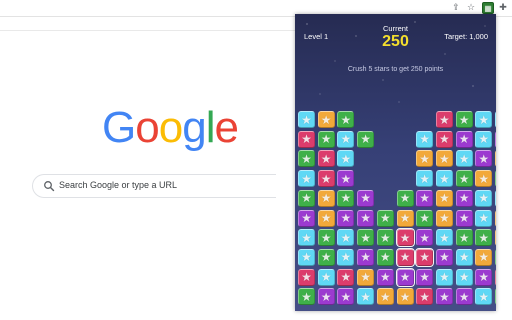 This screenshot has height=320, width=512. What do you see at coordinates (503, 8) in the screenshot?
I see `puzzle-extensions-icon: ✚` at bounding box center [503, 8].